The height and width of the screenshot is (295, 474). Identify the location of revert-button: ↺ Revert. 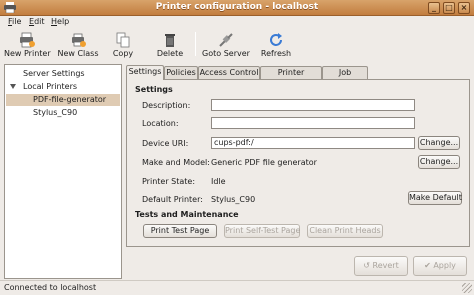
(381, 266).